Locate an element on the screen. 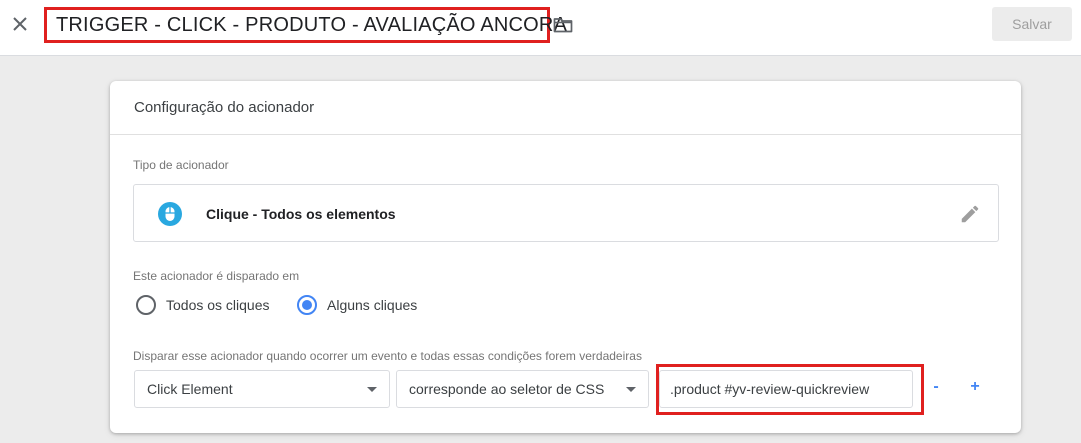  radio-all-clicks: Todos os cliques is located at coordinates (203, 305).